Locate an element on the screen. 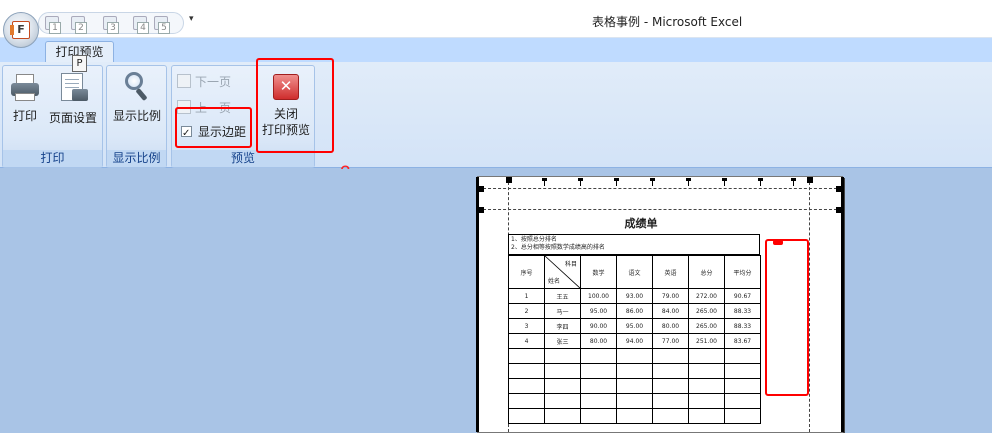 The height and width of the screenshot is (433, 992). cell-name: 李四 is located at coordinates (562, 326).